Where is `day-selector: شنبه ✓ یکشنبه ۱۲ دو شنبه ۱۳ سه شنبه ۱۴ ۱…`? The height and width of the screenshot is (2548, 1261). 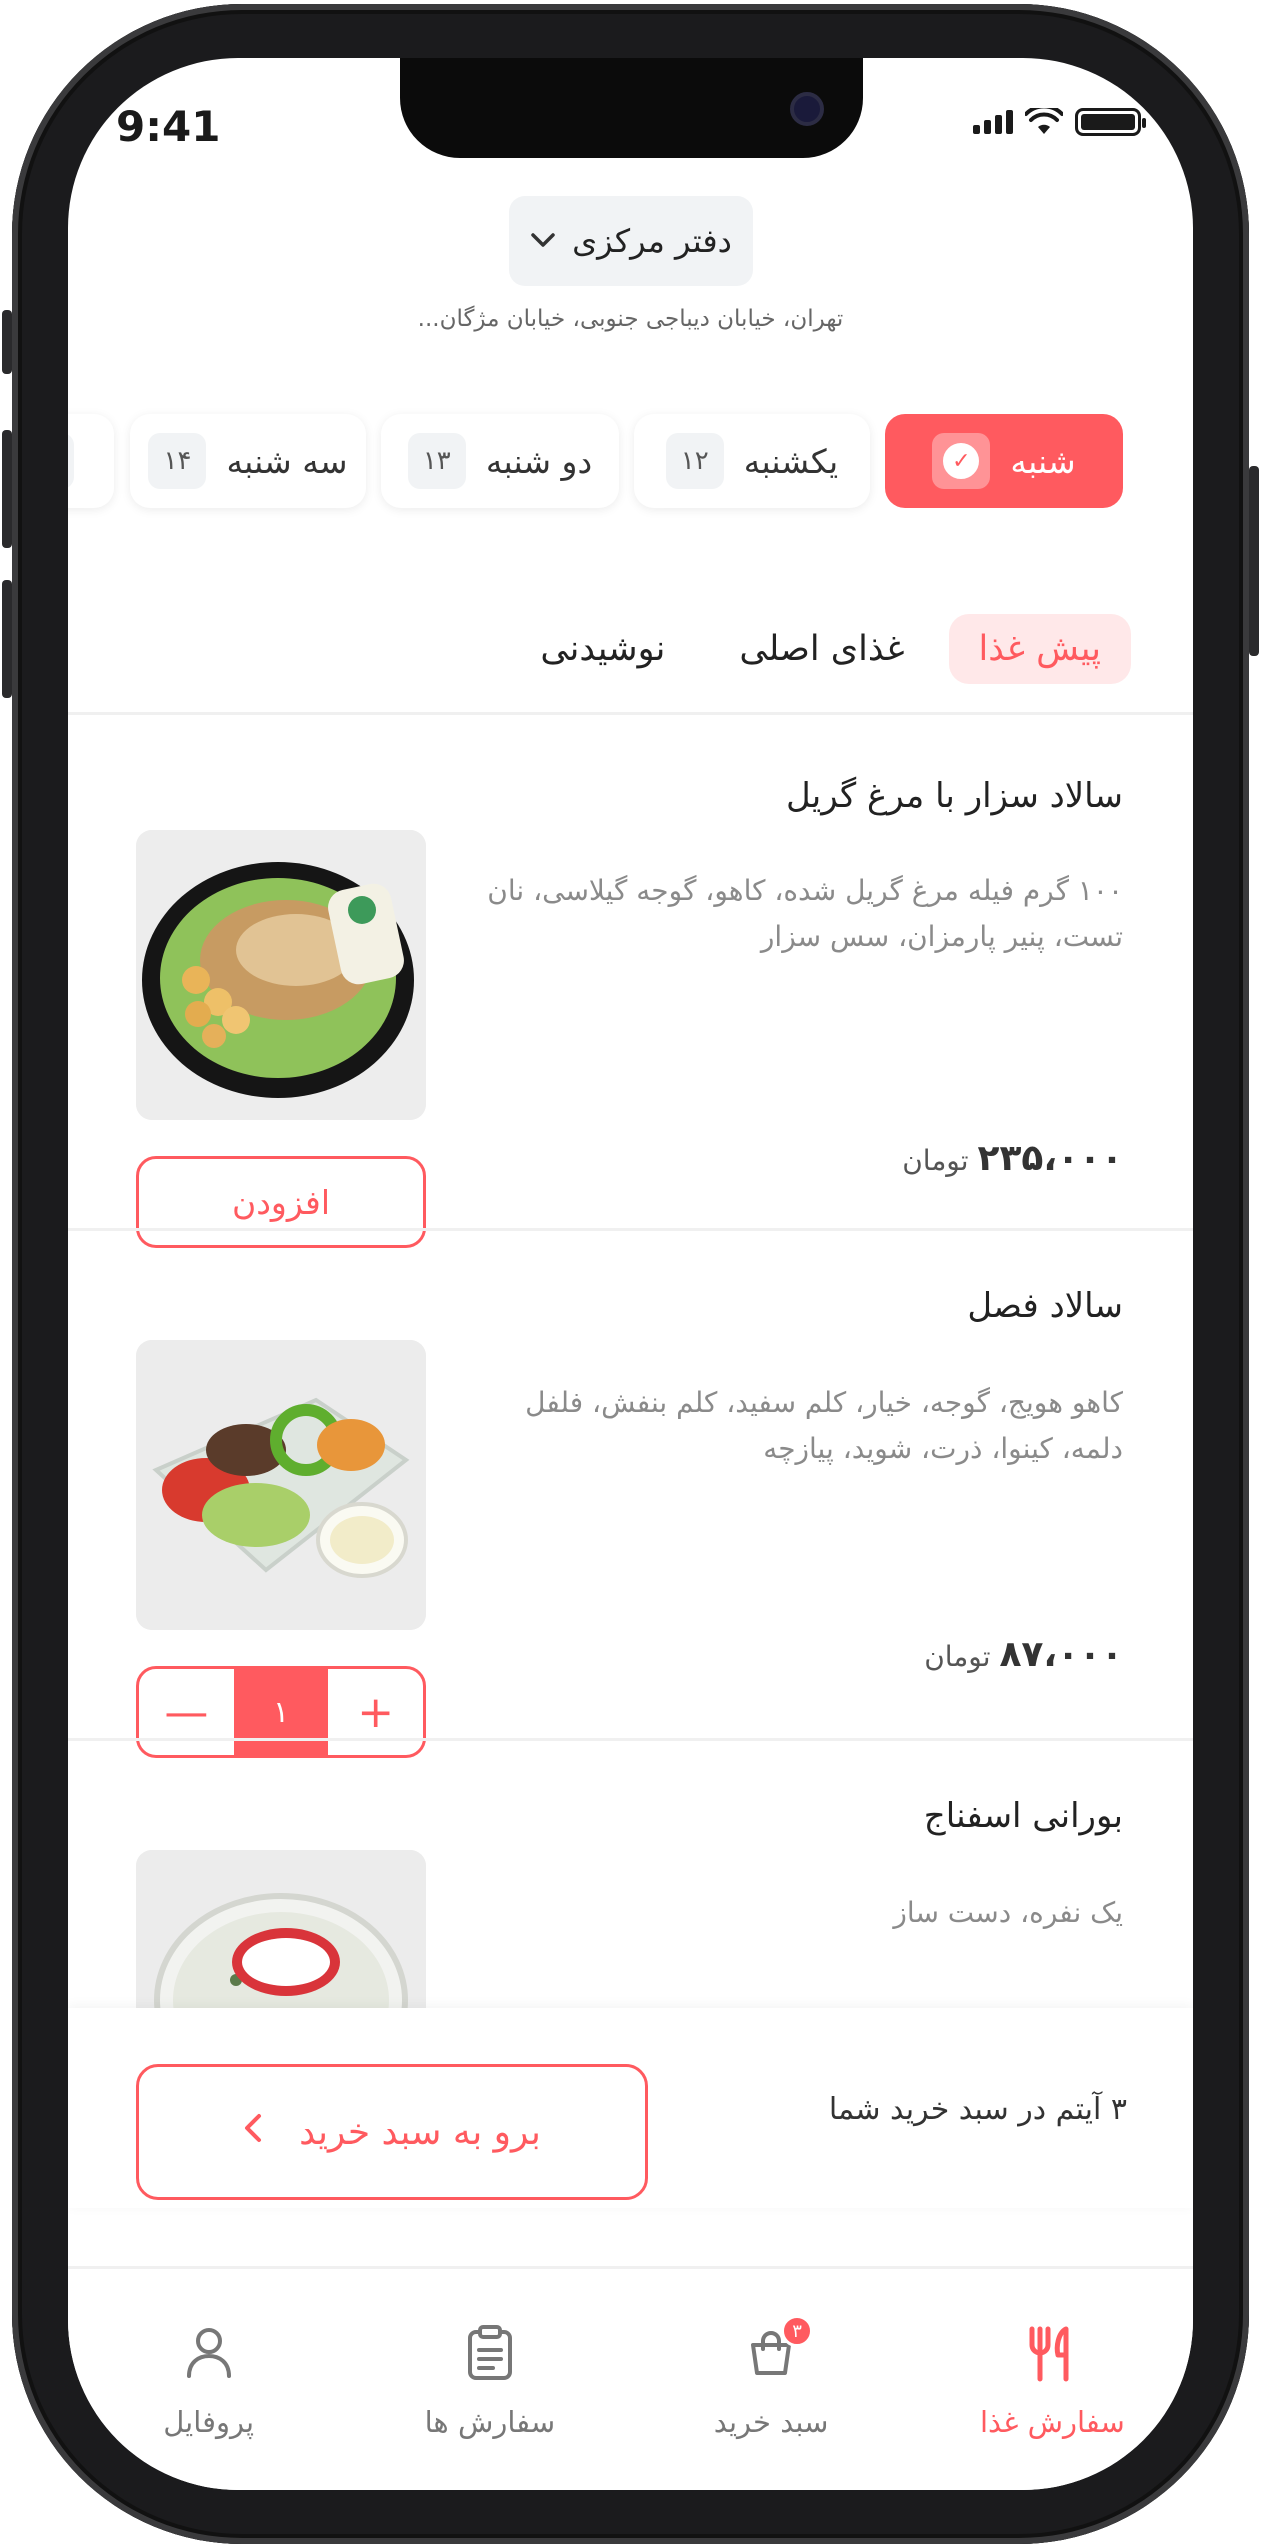 day-selector: شنبه ✓ یکشنبه ۱۲ دو شنبه ۱۳ سه شنبه ۱۴ ۱… is located at coordinates (630, 464).